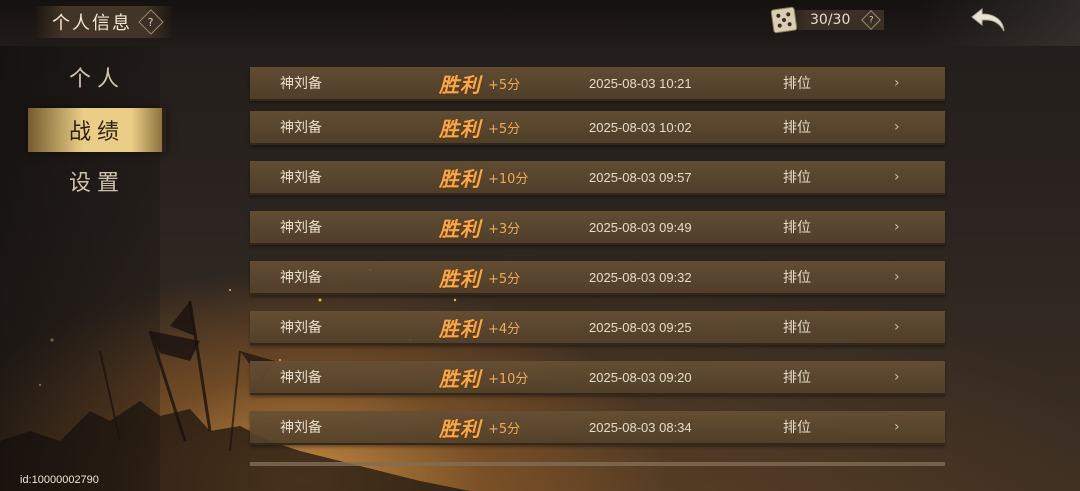  I want to click on record-row: 神刘备 胜利 +5分 2025-08-03 08:34 排位 ›, so click(597, 428).